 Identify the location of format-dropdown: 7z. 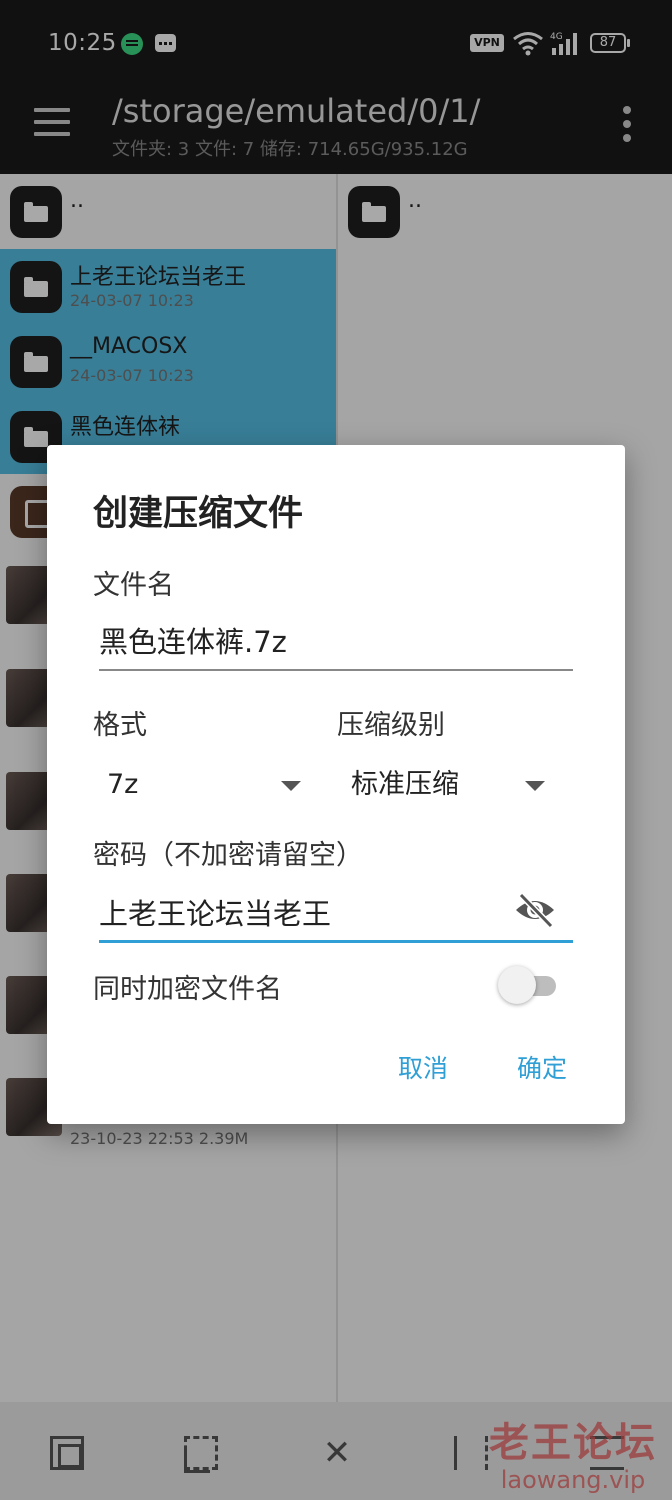
(207, 785).